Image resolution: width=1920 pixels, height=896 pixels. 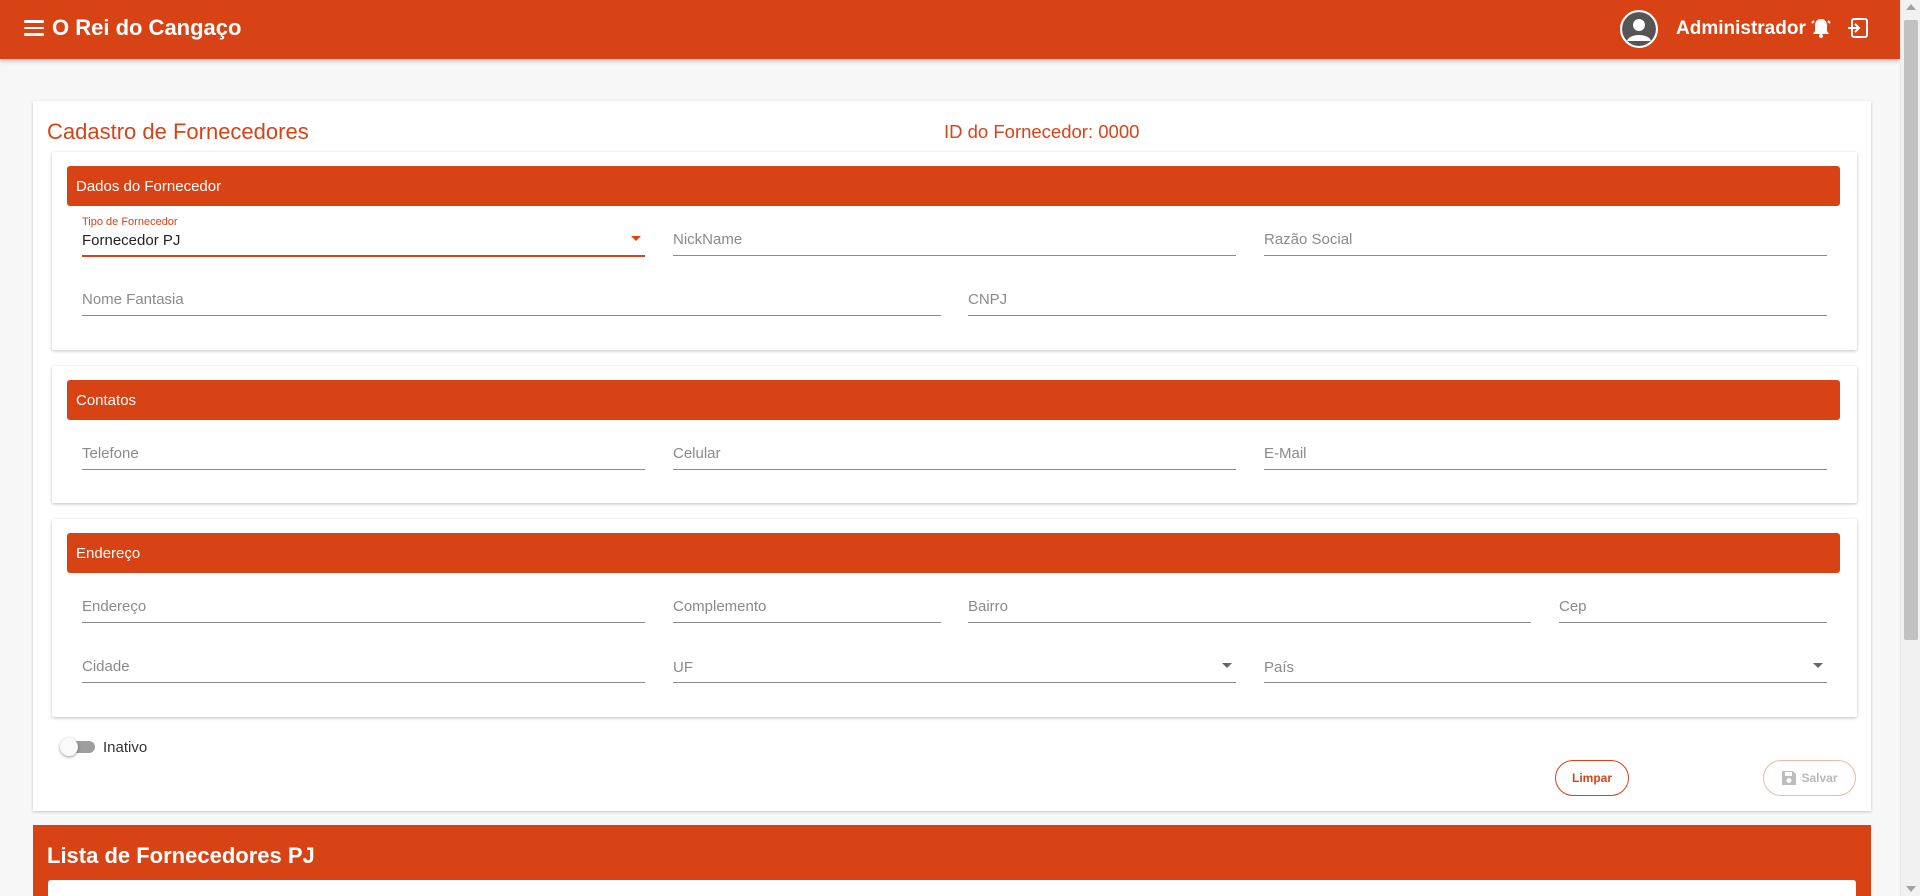 I want to click on user-name: Administrador, so click(x=1741, y=29).